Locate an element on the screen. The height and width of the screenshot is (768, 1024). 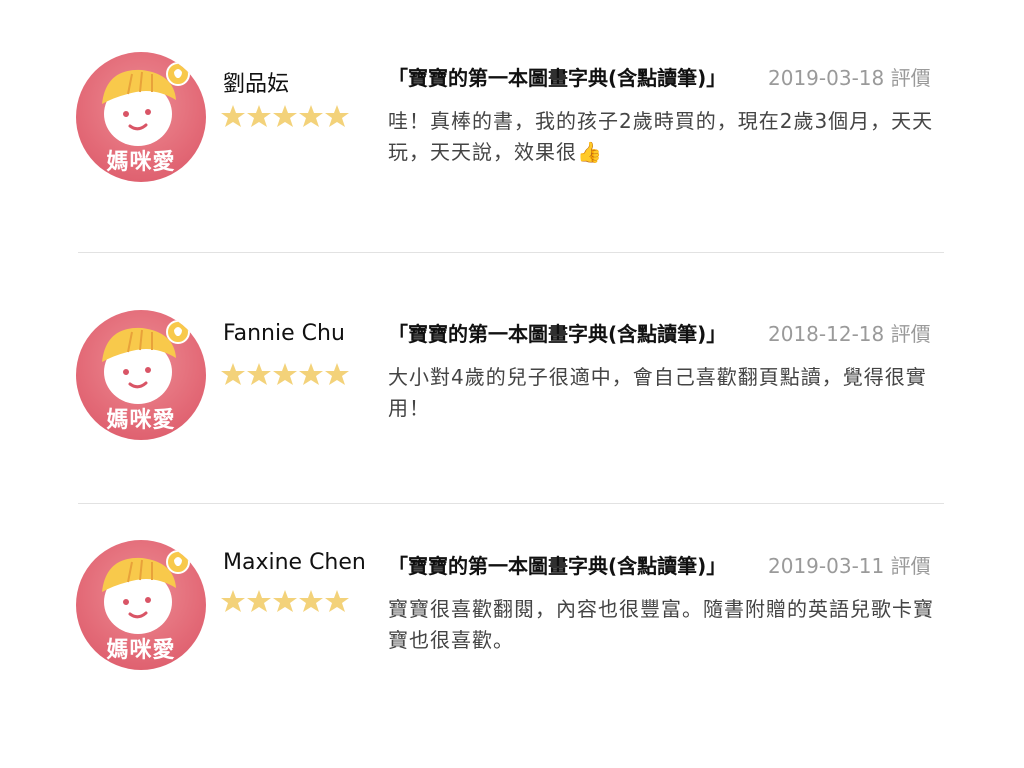
review-date: 2019-03-11 評價 is located at coordinates (849, 566).